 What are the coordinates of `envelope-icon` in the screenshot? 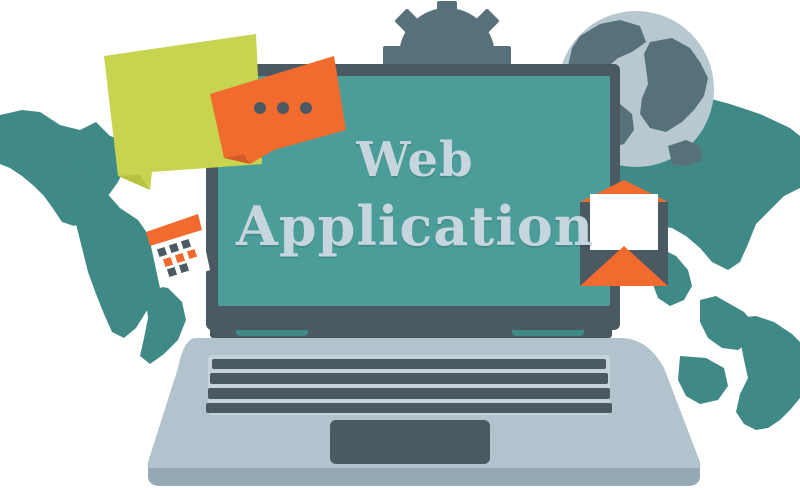 It's located at (624, 233).